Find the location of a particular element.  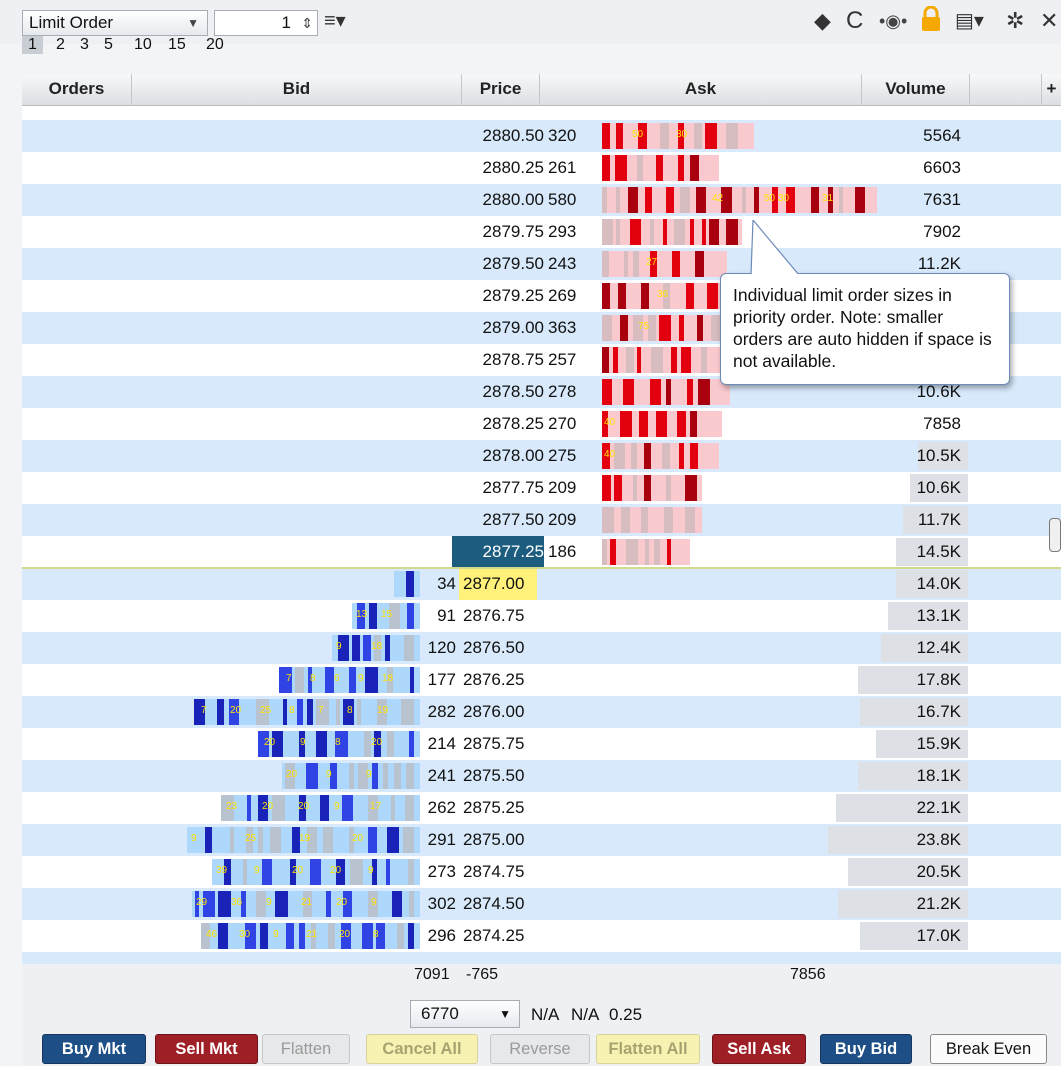

ask-size-cell: 261 is located at coordinates (562, 168).